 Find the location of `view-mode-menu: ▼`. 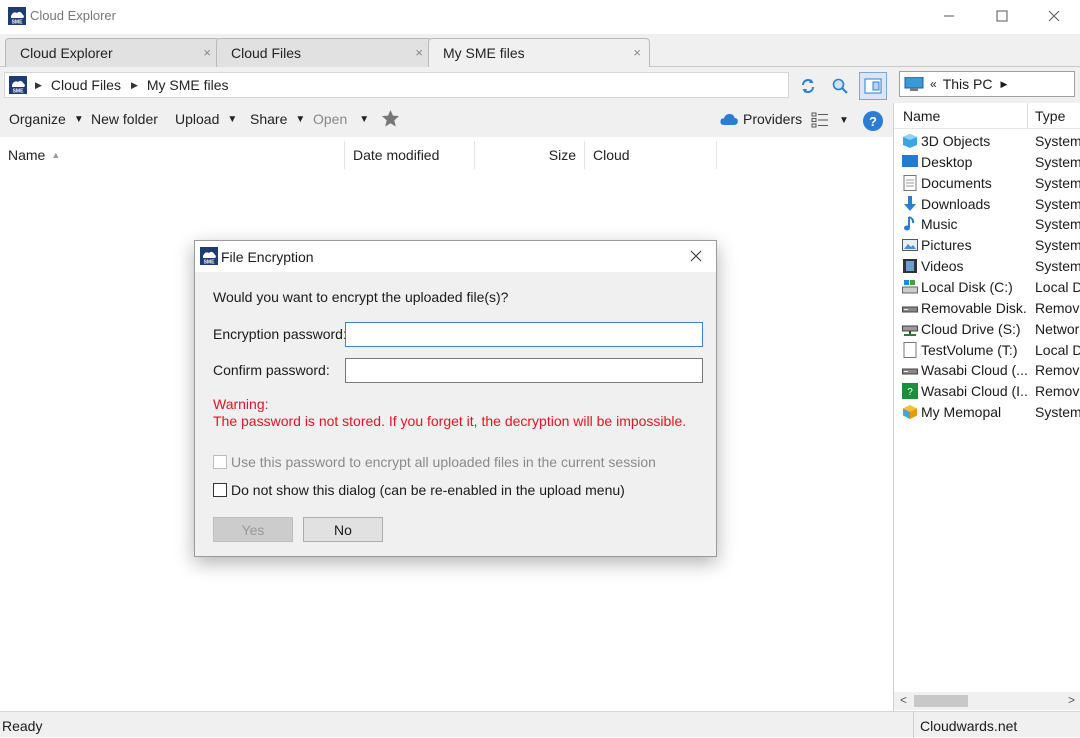

view-mode-menu: ▼ is located at coordinates (830, 120).